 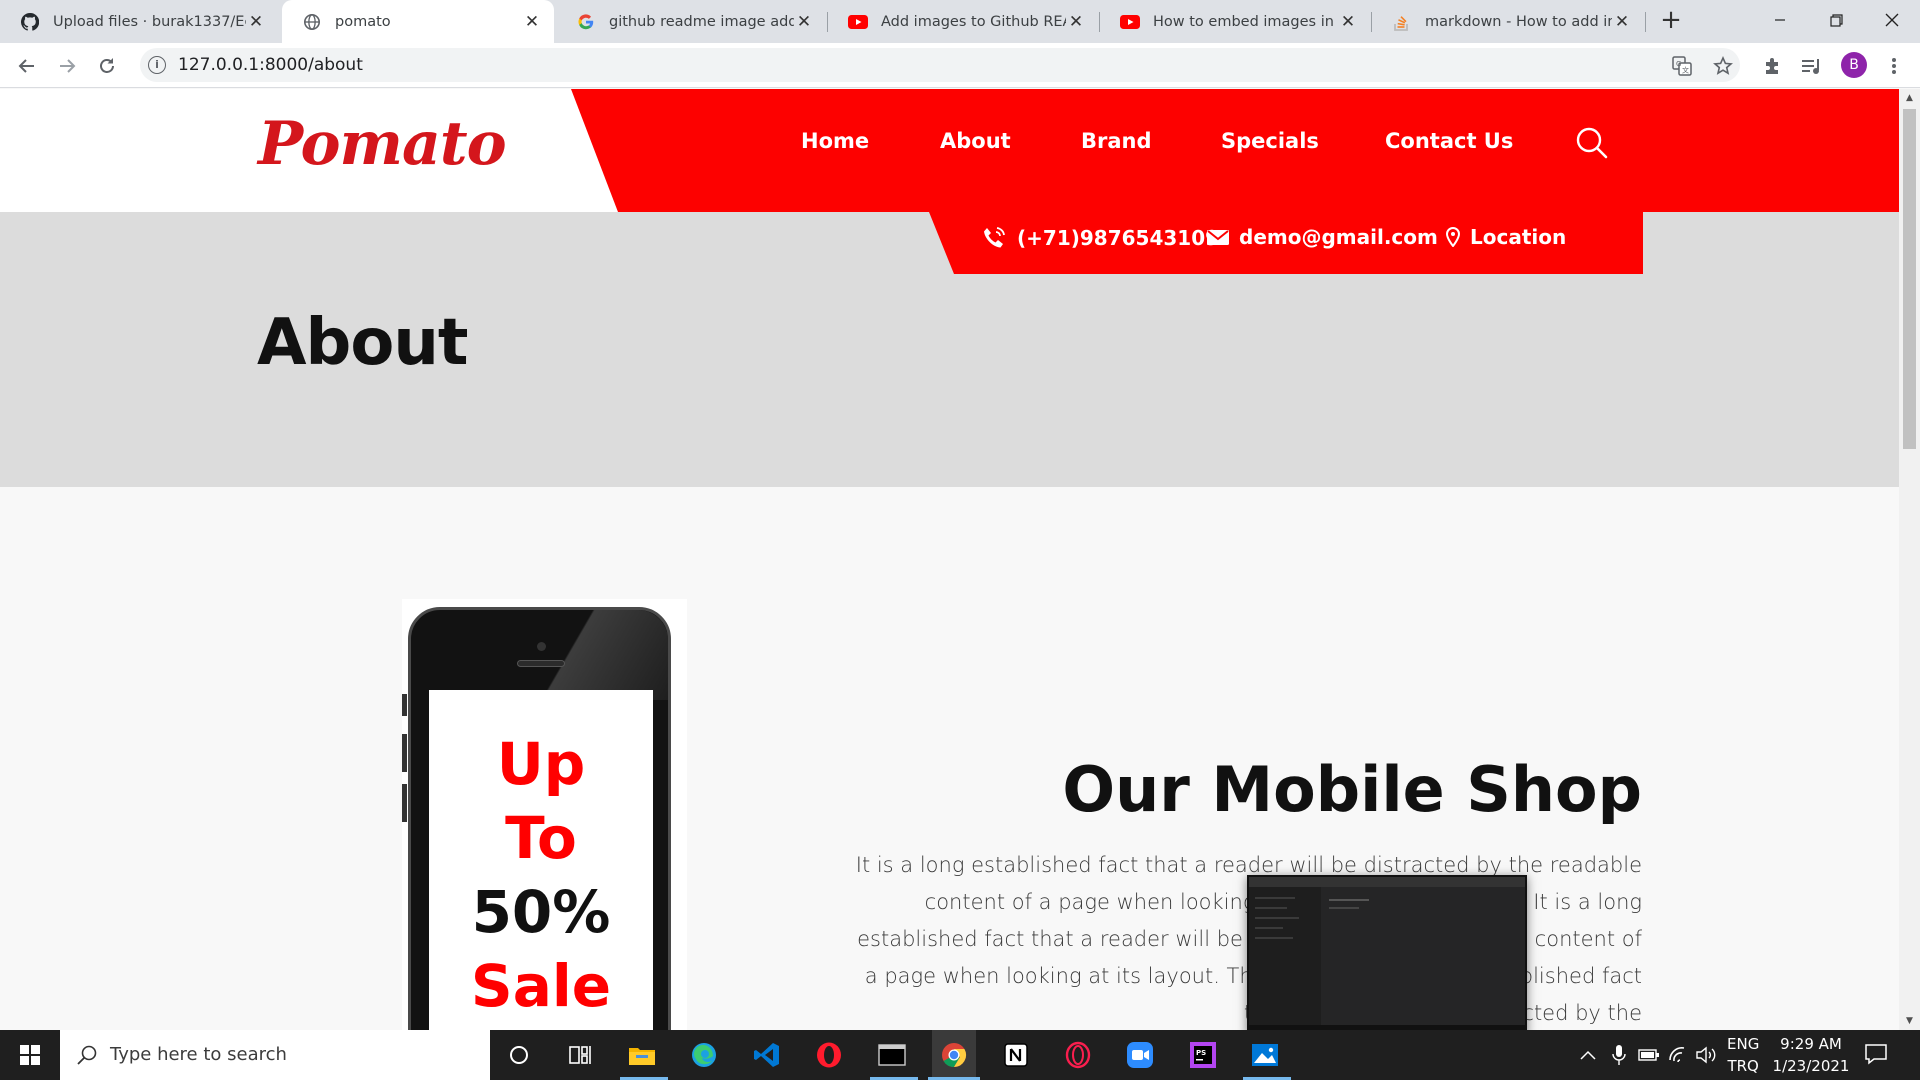 I want to click on volume-icon, so click(x=1707, y=1055).